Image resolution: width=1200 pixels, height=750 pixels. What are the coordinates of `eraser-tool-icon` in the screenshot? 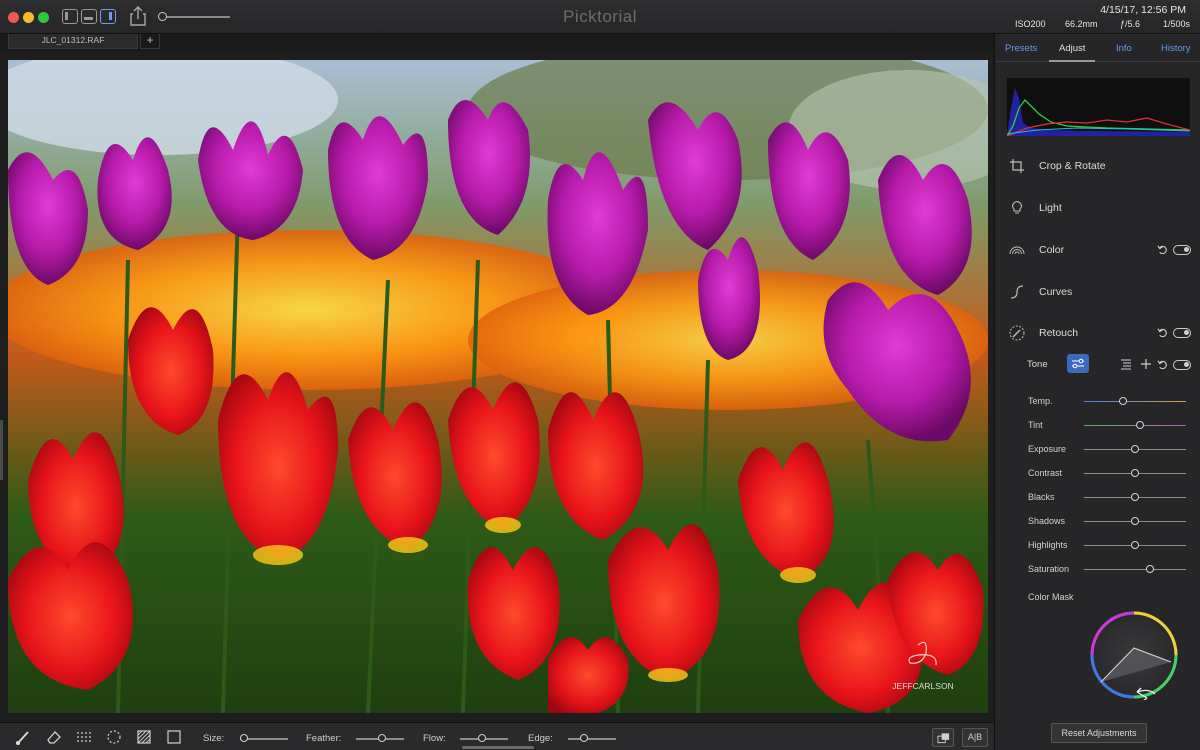 It's located at (54, 737).